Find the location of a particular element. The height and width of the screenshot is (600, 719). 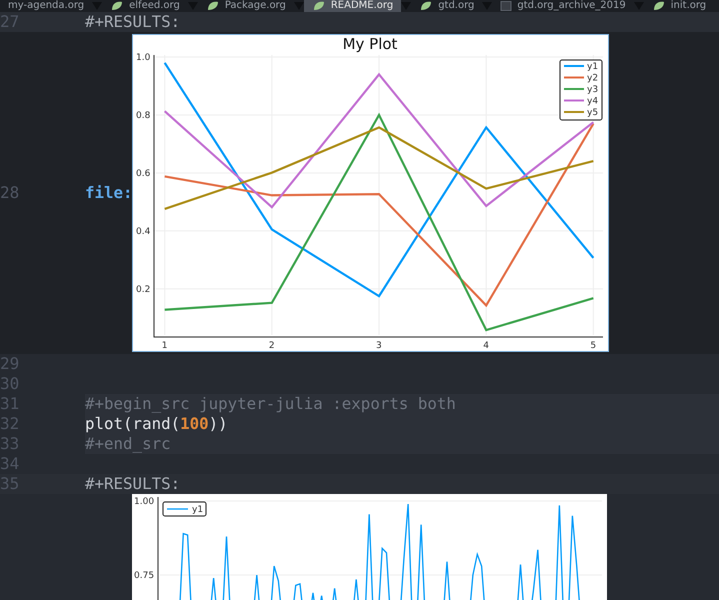

y-tick-label: 1.00 is located at coordinates (144, 502).